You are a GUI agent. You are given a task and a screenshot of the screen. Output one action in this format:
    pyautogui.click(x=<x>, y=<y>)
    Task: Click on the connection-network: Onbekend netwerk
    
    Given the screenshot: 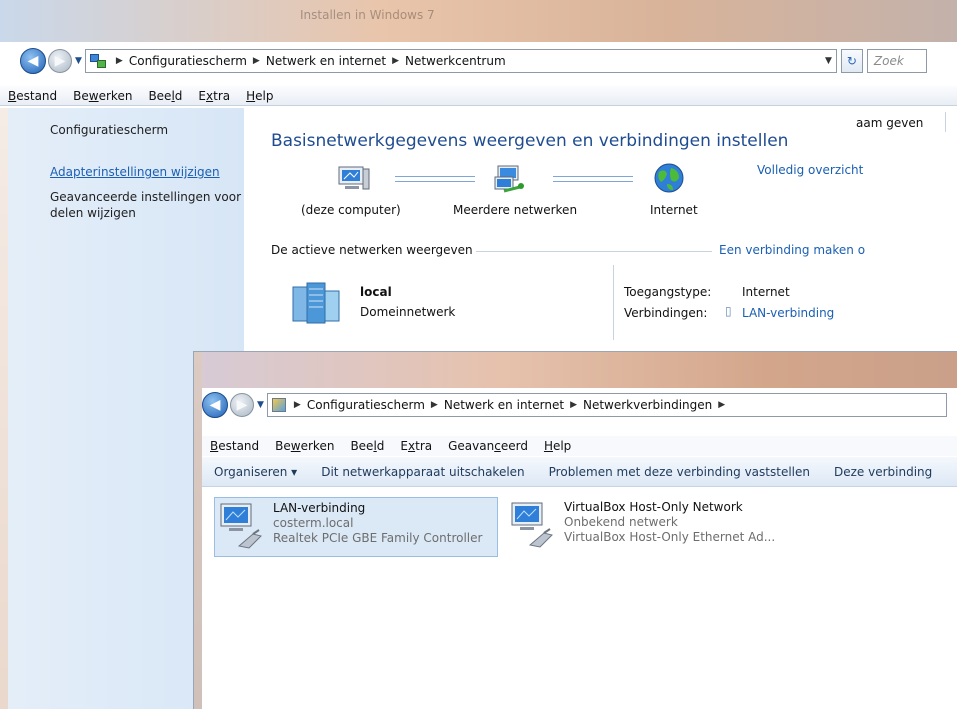 What is the action you would take?
    pyautogui.click(x=621, y=522)
    